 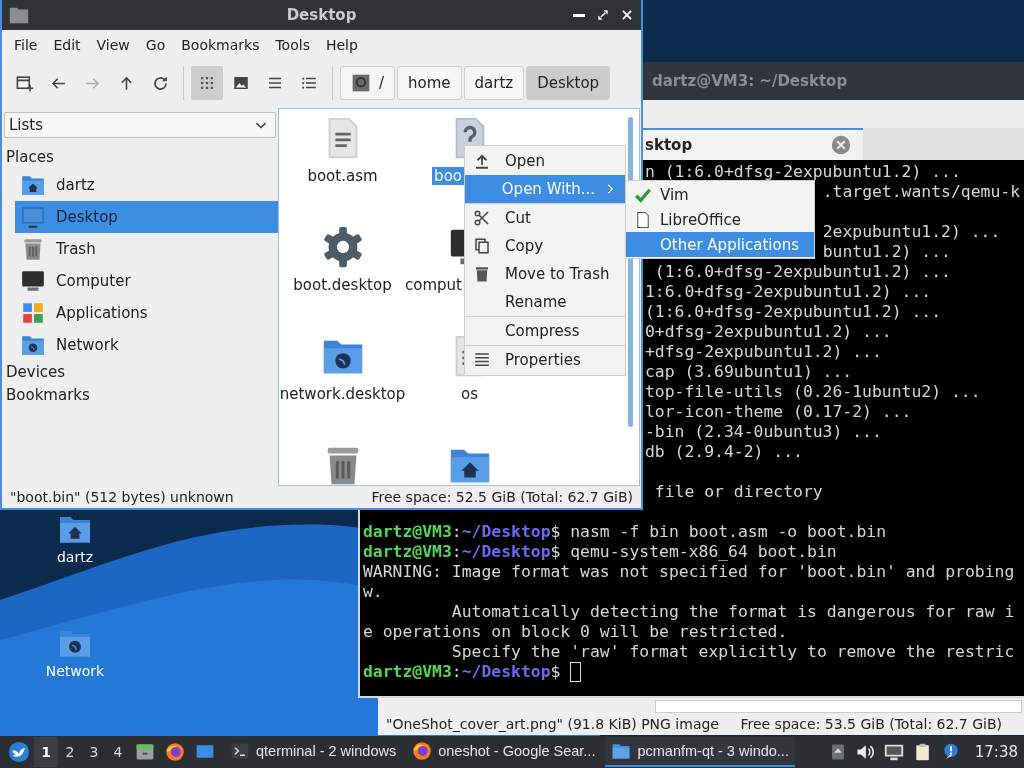 What do you see at coordinates (373, 592) in the screenshot?
I see `terminal-line: w.` at bounding box center [373, 592].